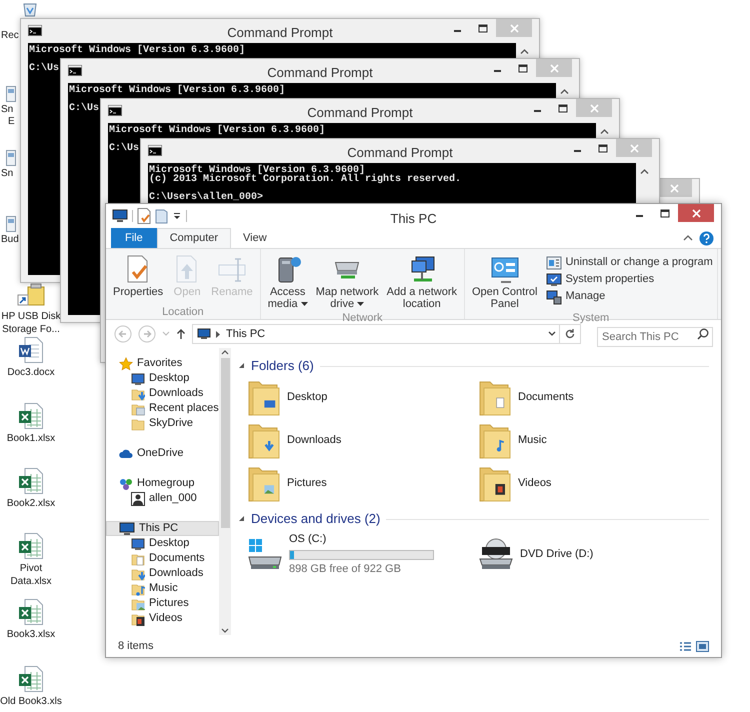 This screenshot has width=750, height=712. I want to click on drive-name: OS (C:), so click(361, 539).